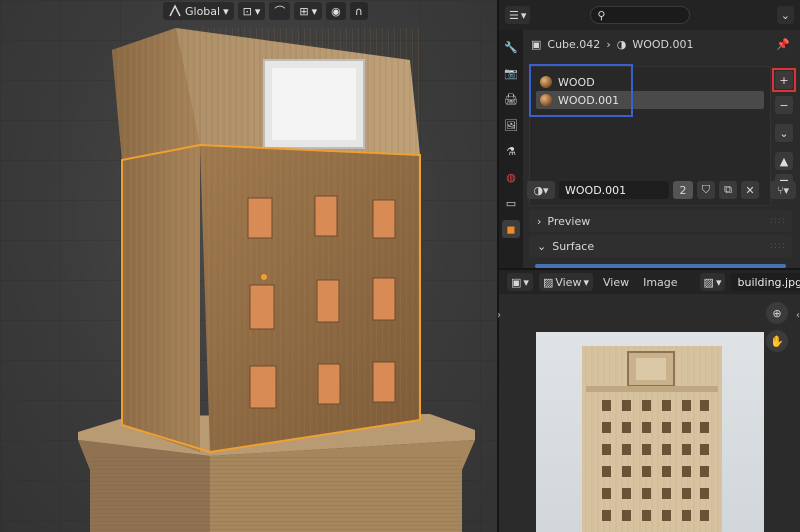 Image resolution: width=800 pixels, height=532 pixels. I want to click on breadcrumb-material: WOOD.001, so click(663, 44).